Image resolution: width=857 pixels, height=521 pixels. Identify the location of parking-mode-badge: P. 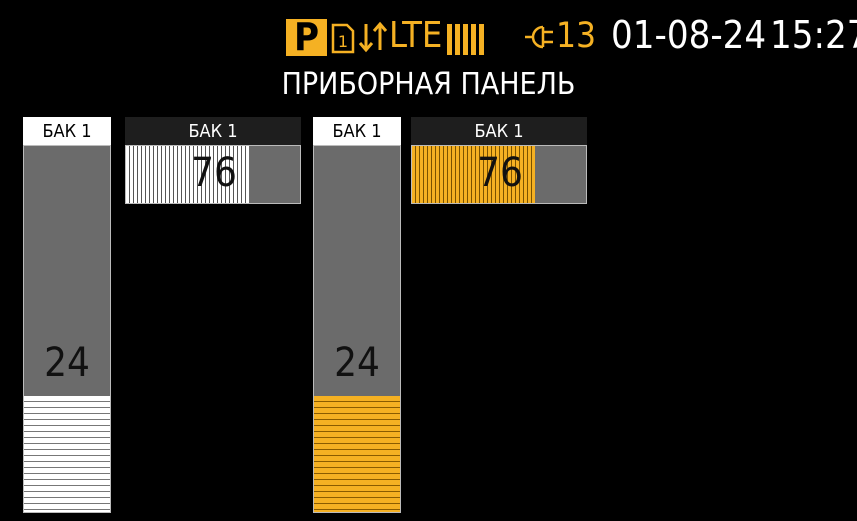
(306, 37).